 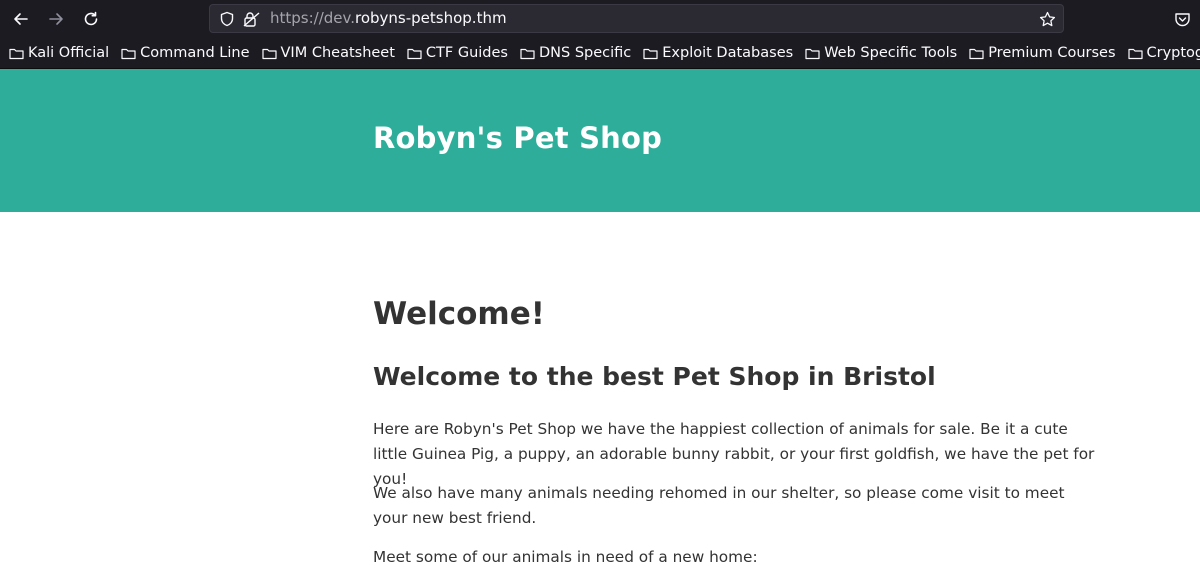 What do you see at coordinates (1173, 53) in the screenshot?
I see `bookmark-label: Cryptography` at bounding box center [1173, 53].